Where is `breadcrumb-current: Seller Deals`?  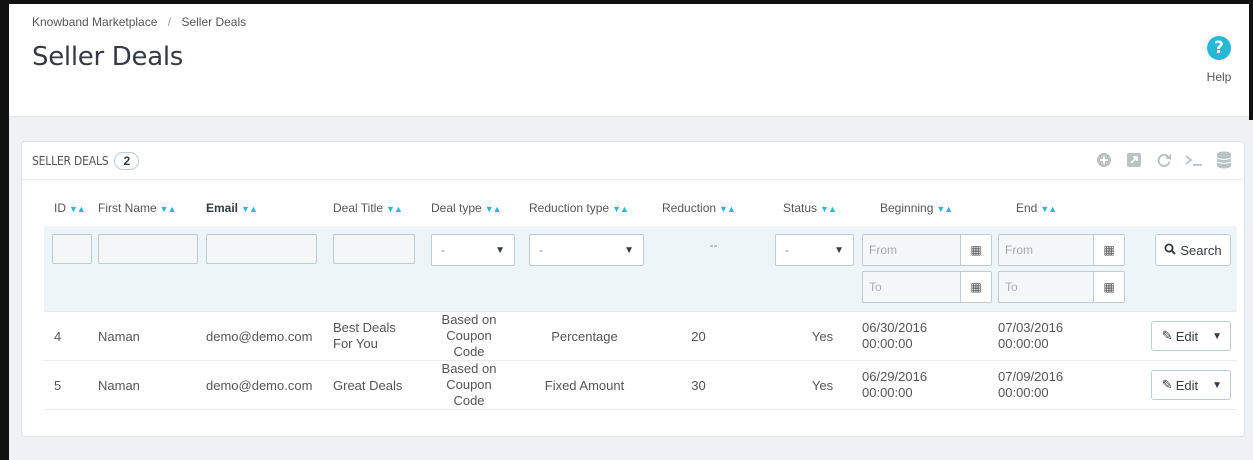
breadcrumb-current: Seller Deals is located at coordinates (214, 22).